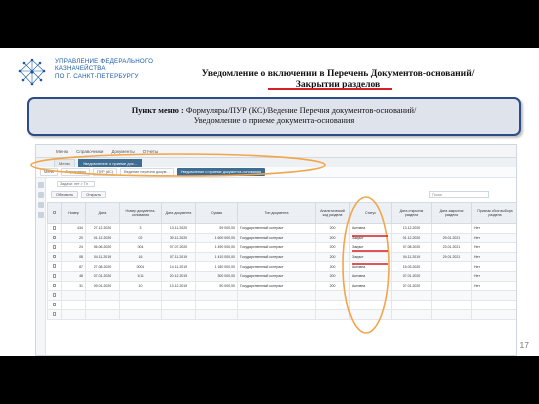 The height and width of the screenshot is (404, 539). I want to click on table-cell: 13.12.2019, so click(178, 286).